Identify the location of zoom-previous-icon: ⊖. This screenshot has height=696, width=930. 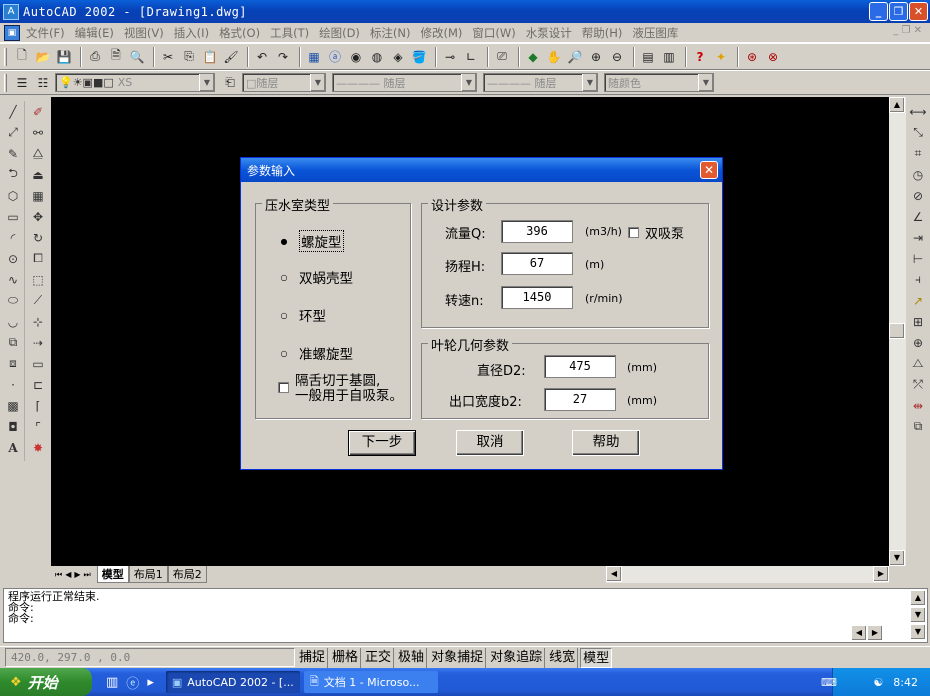
(617, 57).